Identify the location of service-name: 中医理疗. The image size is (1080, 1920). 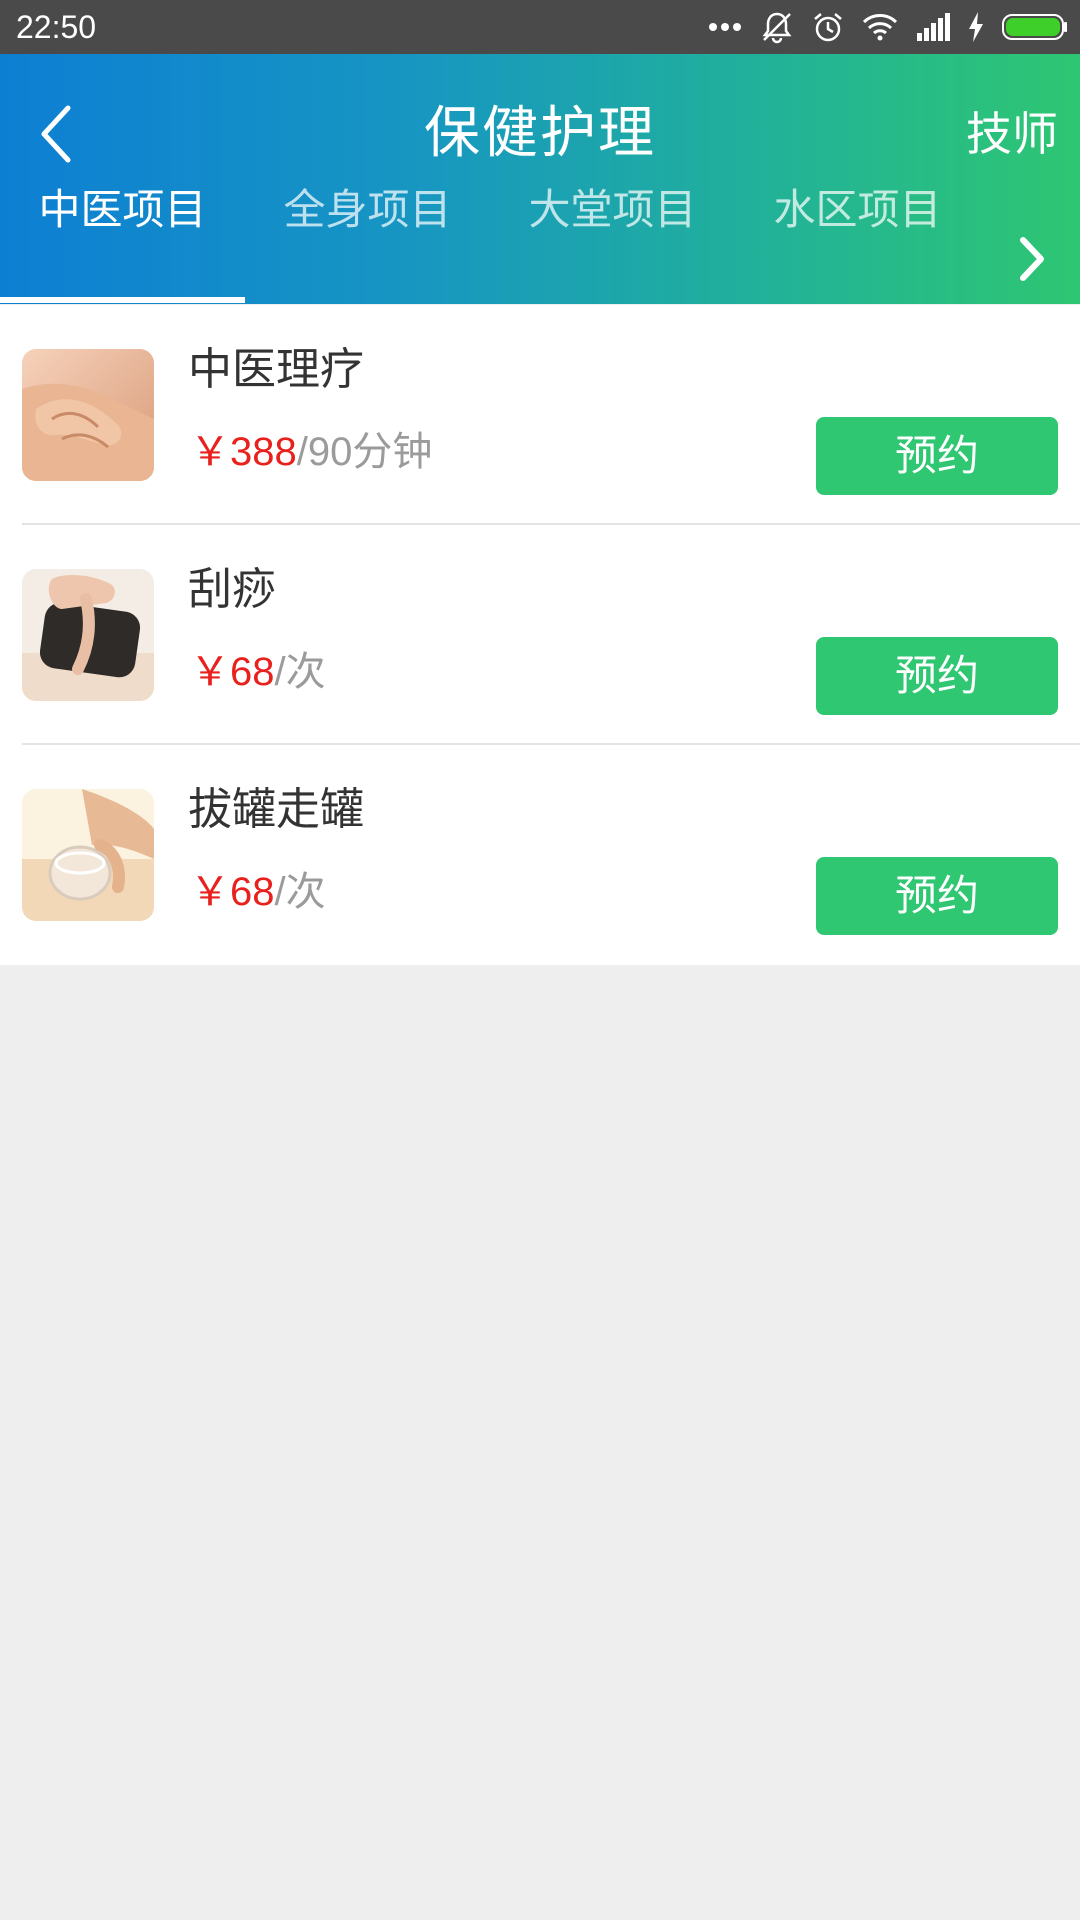
(276, 369).